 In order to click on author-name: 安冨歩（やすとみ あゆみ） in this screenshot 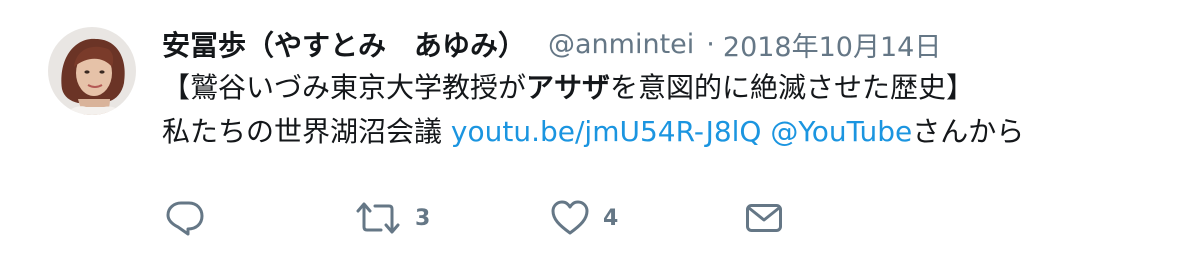, I will do `click(344, 44)`.